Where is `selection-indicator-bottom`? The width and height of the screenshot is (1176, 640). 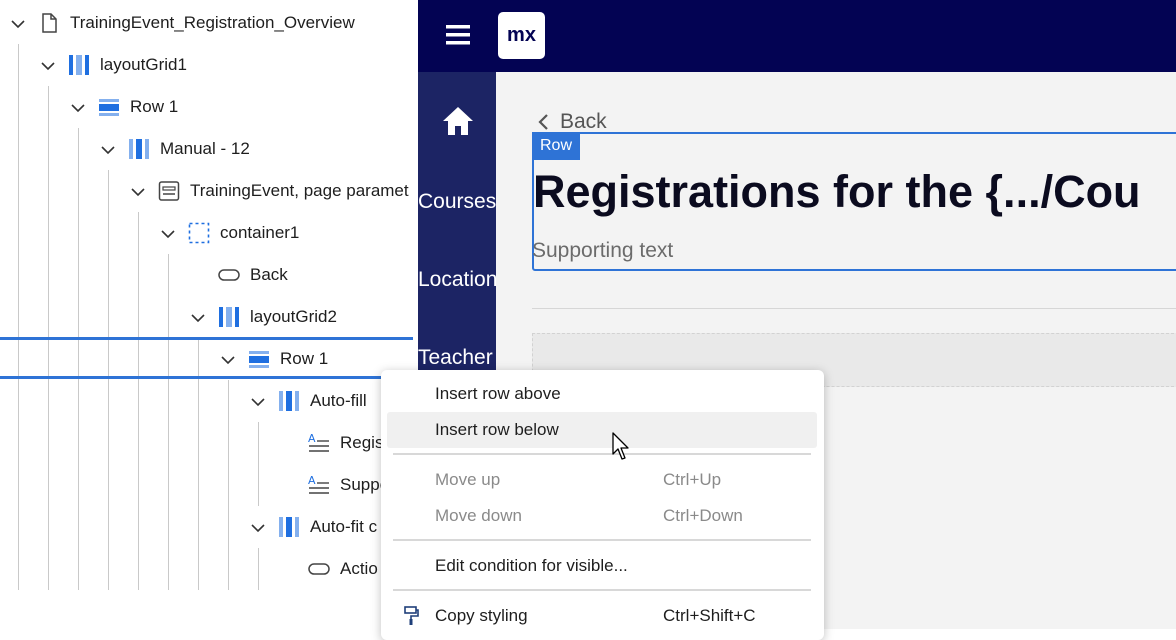
selection-indicator-bottom is located at coordinates (206, 377).